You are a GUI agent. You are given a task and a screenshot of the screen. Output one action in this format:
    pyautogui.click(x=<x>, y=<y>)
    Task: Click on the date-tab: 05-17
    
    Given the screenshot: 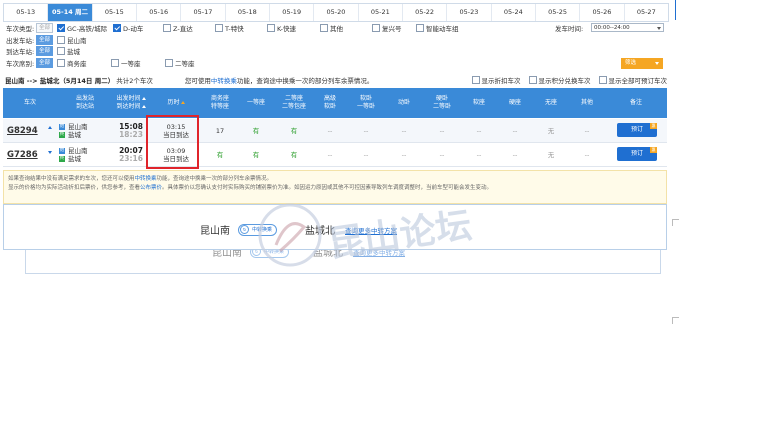 What is the action you would take?
    pyautogui.click(x=203, y=12)
    